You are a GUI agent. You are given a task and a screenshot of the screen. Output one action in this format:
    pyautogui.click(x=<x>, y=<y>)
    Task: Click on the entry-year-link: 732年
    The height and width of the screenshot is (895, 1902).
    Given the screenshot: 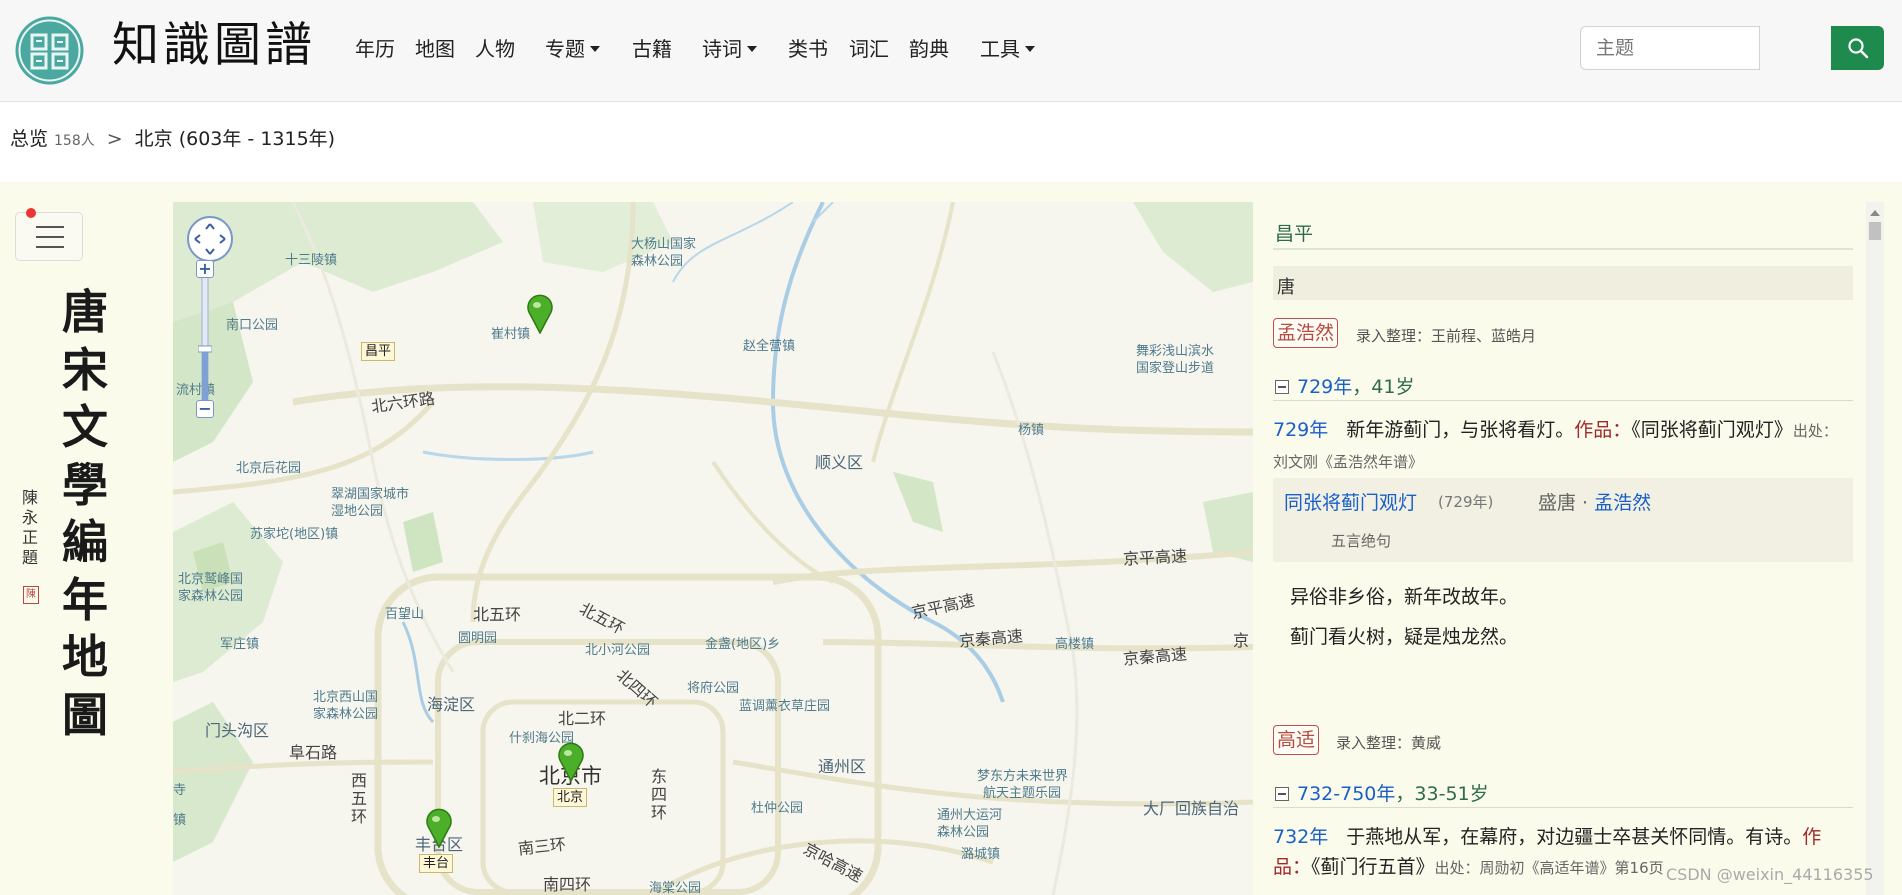 What is the action you would take?
    pyautogui.click(x=1300, y=837)
    